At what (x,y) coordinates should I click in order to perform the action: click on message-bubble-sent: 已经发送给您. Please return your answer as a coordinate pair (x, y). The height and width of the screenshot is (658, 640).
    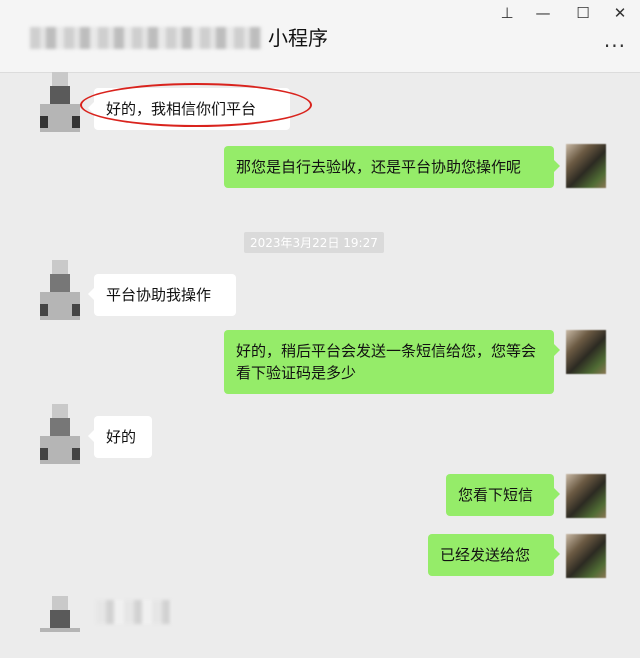
    Looking at the image, I should click on (494, 555).